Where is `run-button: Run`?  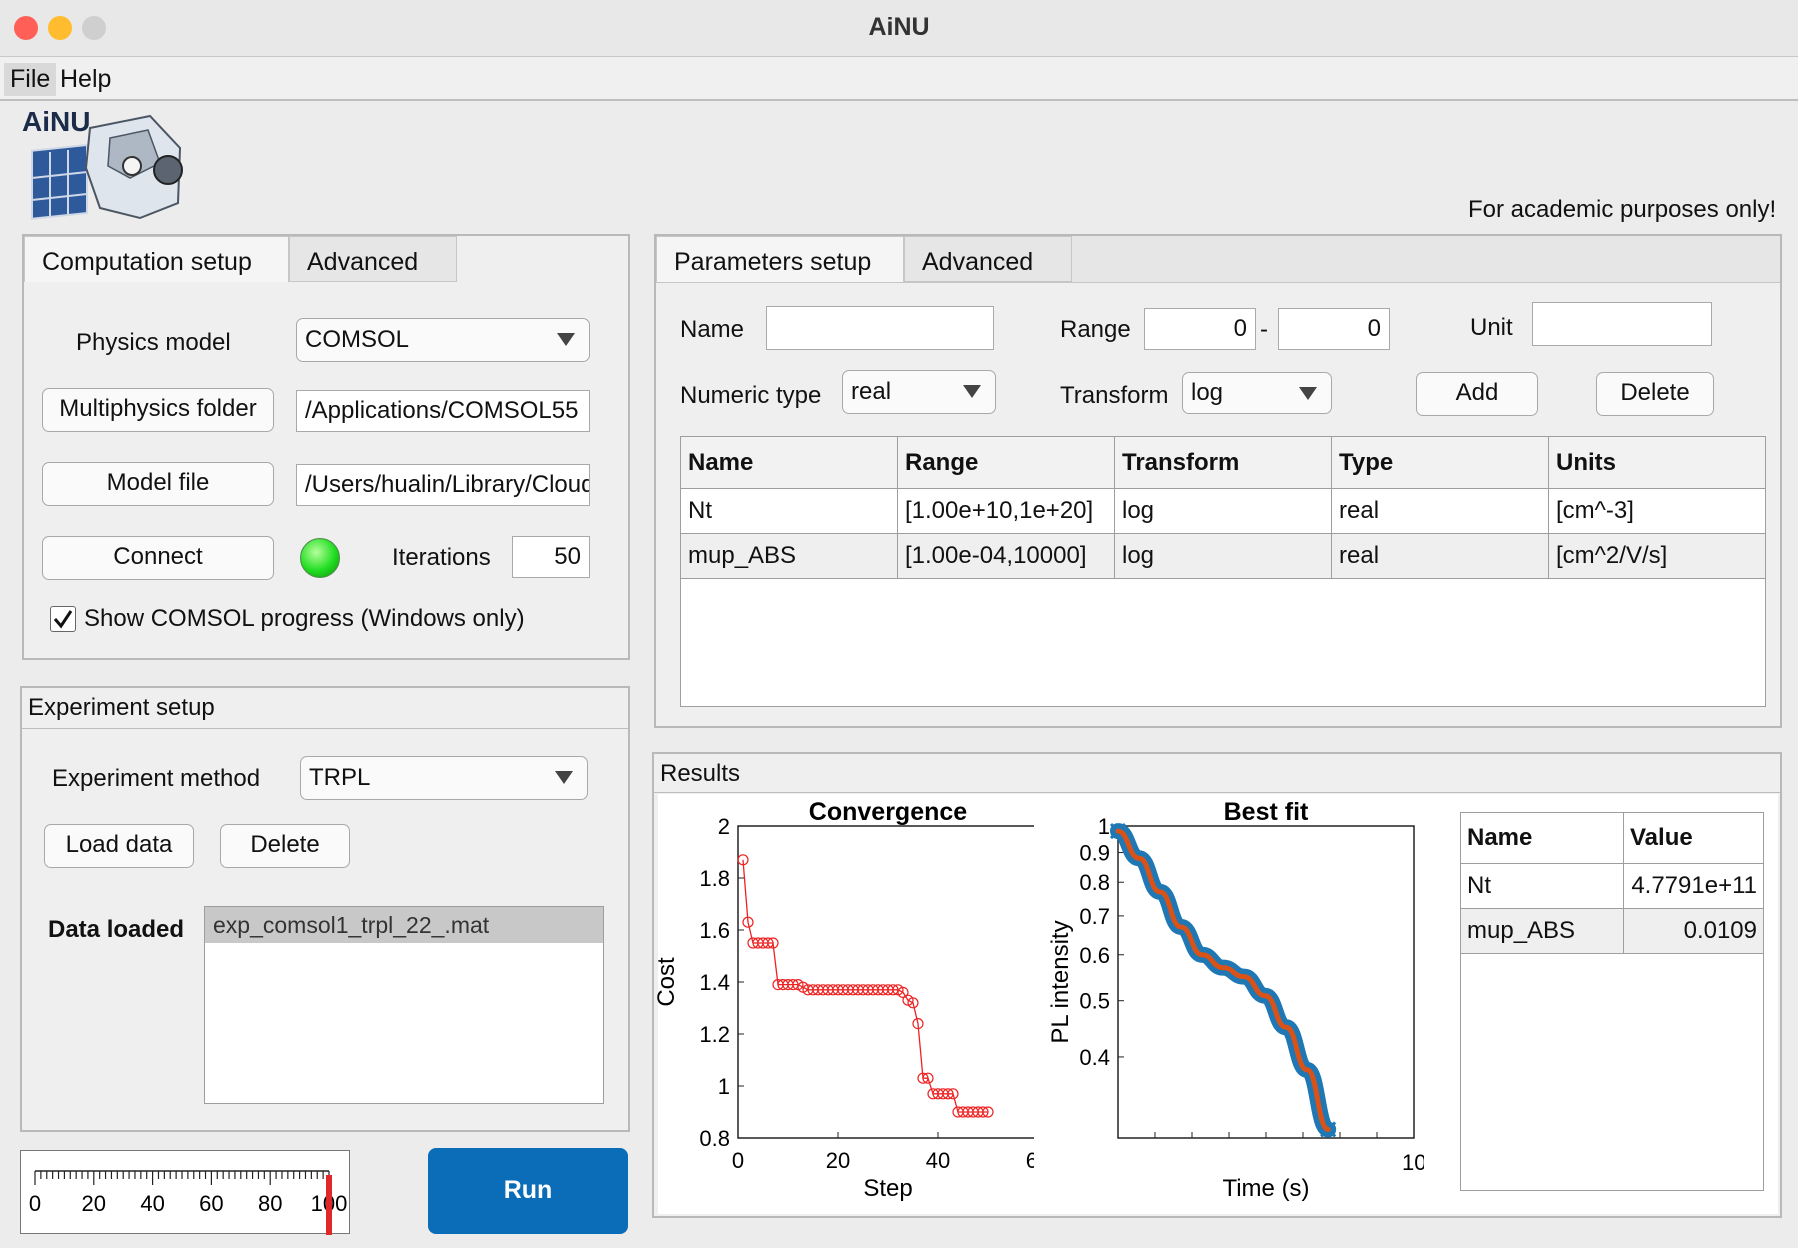 run-button: Run is located at coordinates (528, 1191).